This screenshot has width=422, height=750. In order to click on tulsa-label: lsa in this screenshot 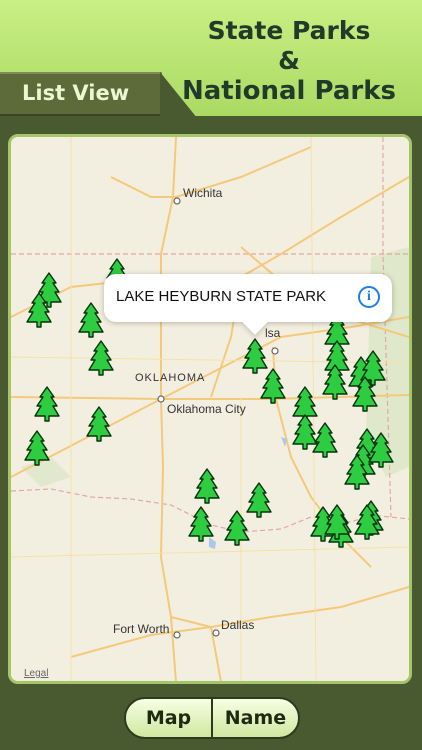, I will do `click(273, 333)`.